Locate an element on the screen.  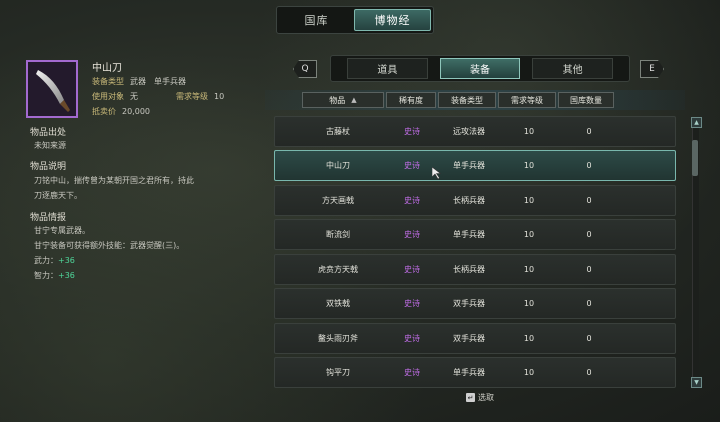
table-row-selected: 中山刀 史诗 单手兵器 10 0 is located at coordinates (475, 165).